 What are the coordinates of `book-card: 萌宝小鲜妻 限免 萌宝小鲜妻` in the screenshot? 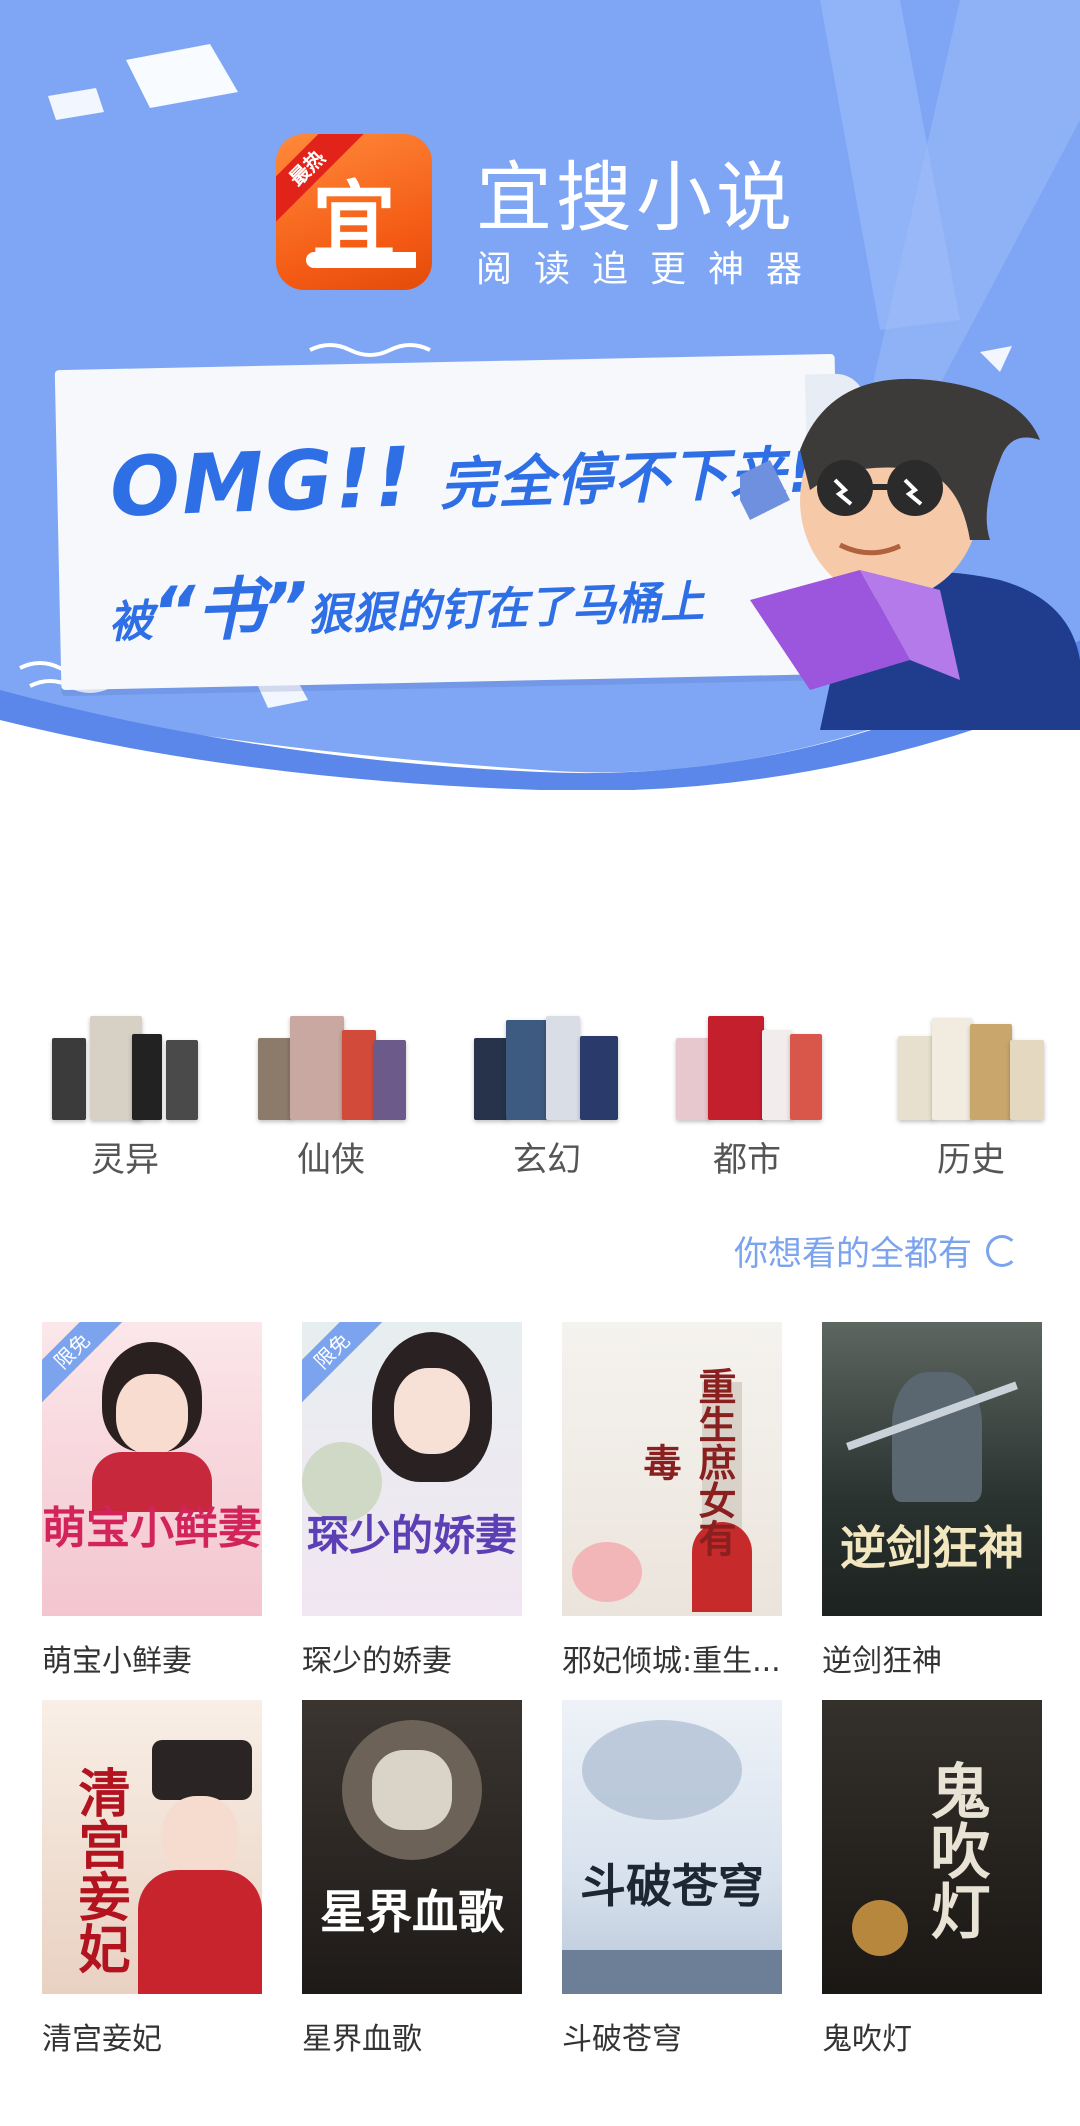 It's located at (152, 1501).